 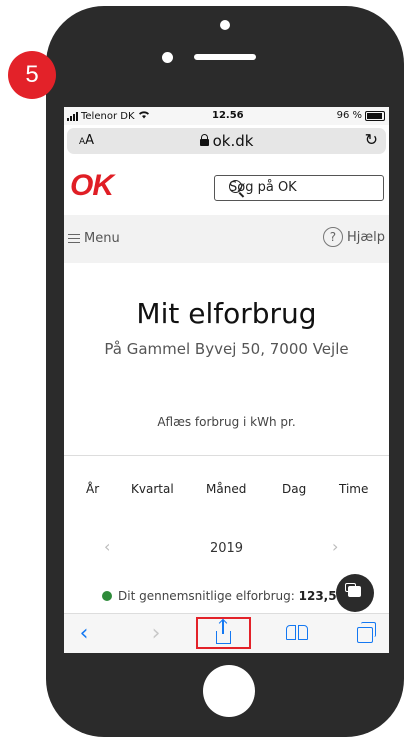 I want to click on read-usage-label: Aflæs forbrug i kWh pr., so click(x=226, y=422).